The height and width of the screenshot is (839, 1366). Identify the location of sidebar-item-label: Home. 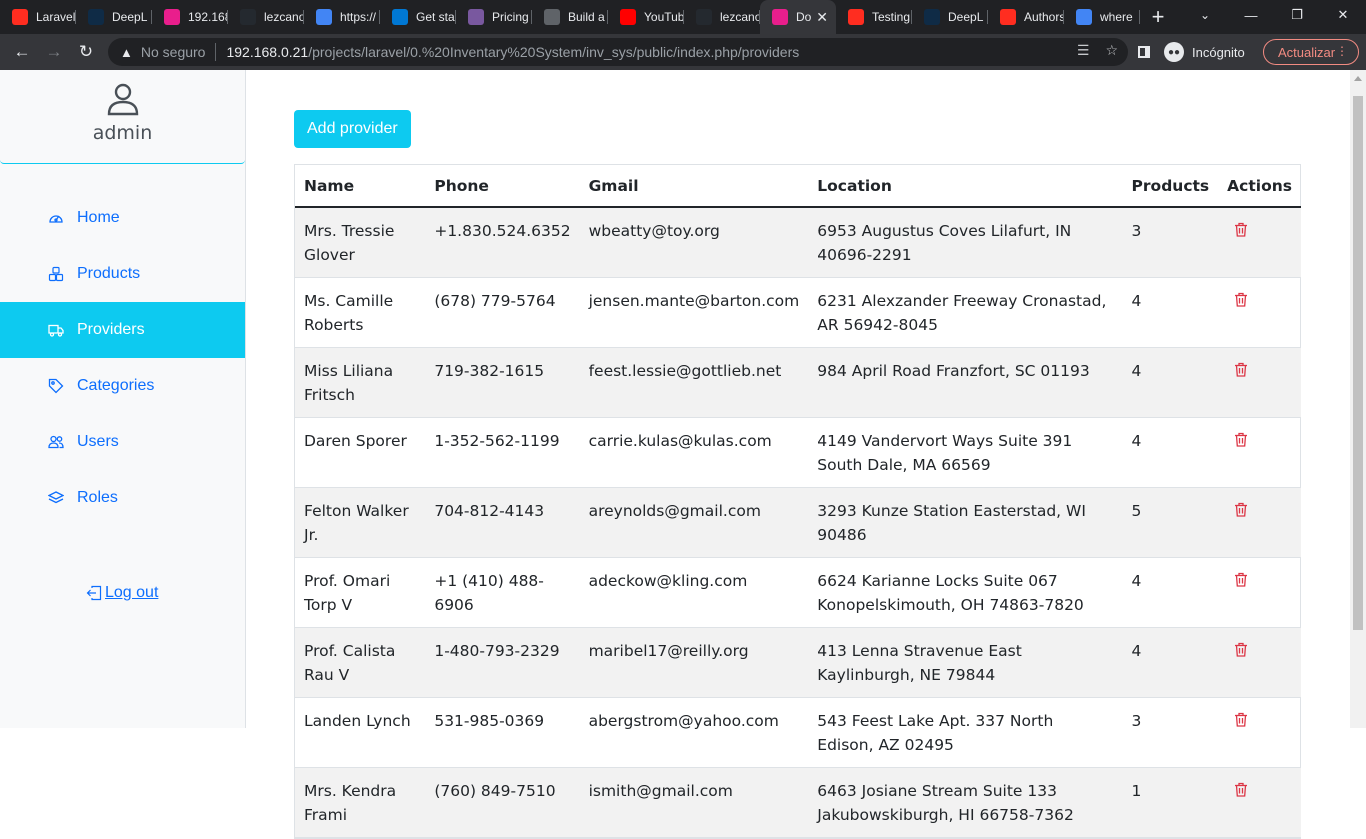
(98, 217).